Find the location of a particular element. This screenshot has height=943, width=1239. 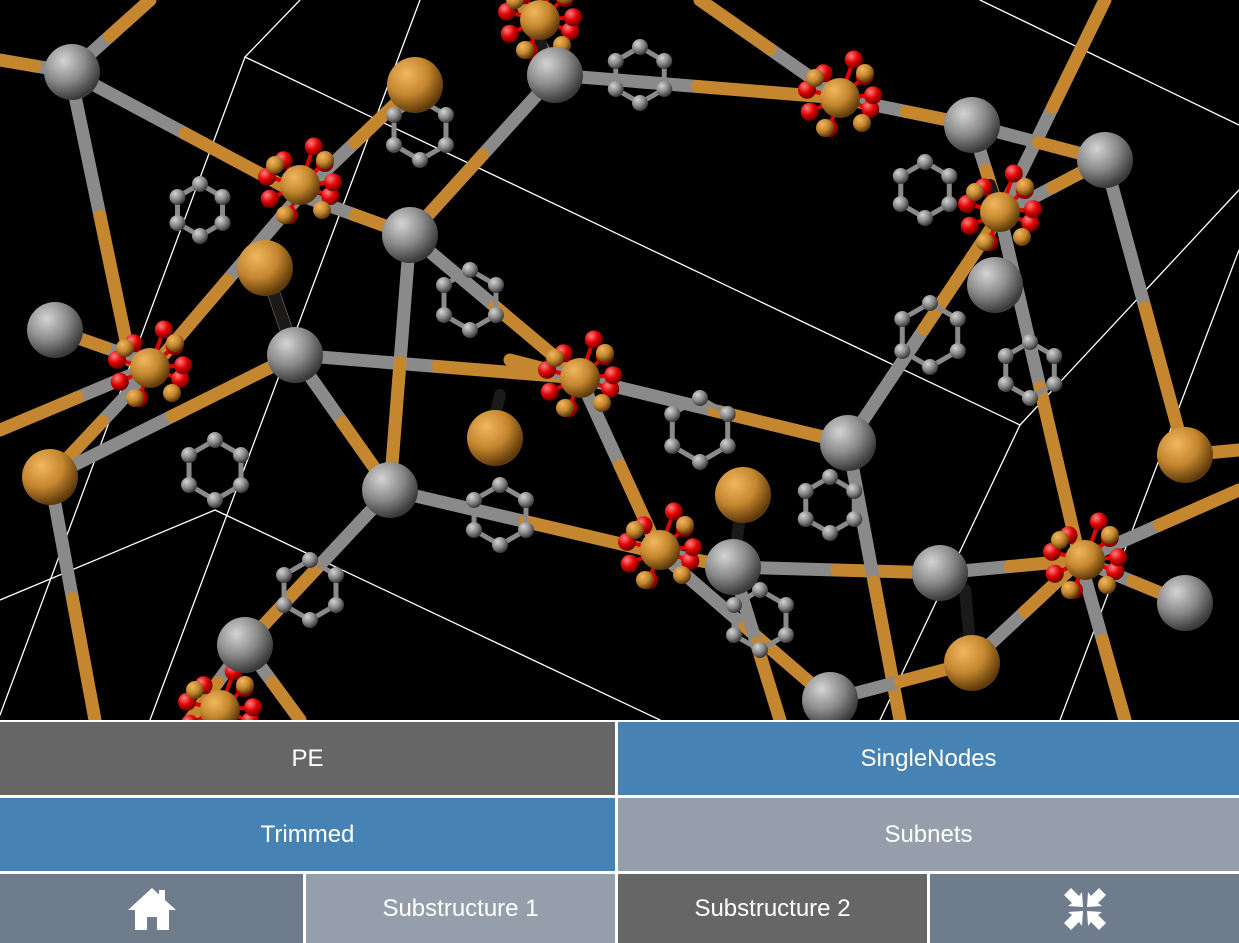

singlenodes-button: SingleNodes is located at coordinates (928, 758).